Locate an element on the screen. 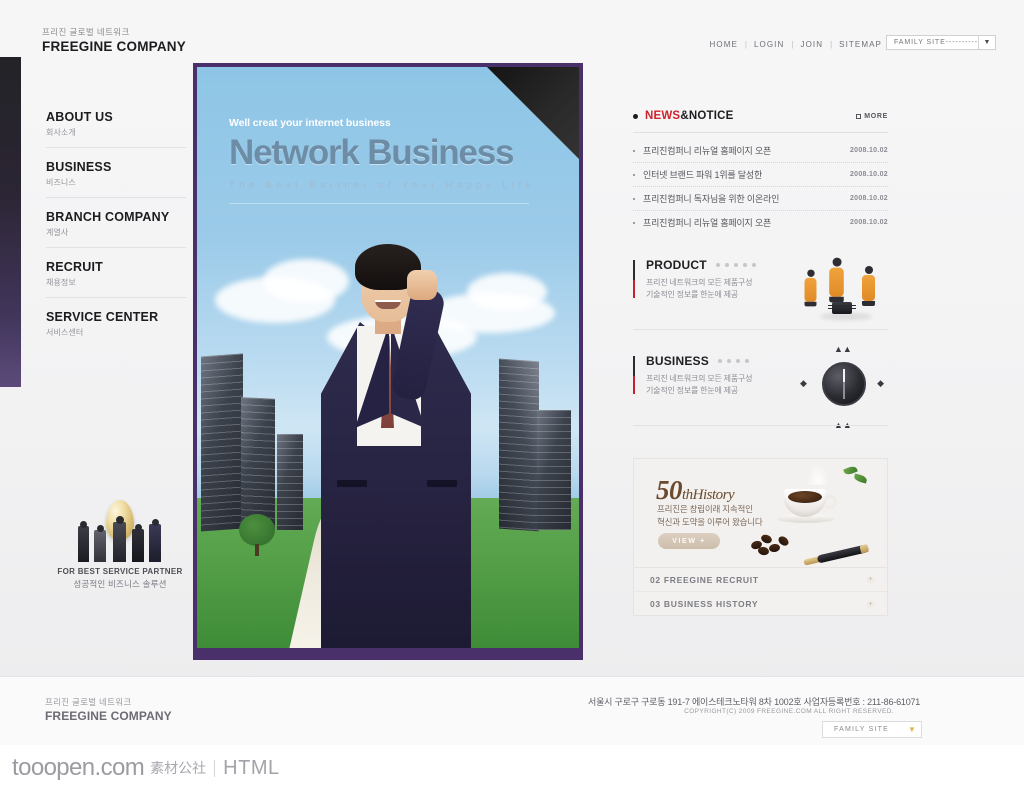 The image size is (1024, 791). square-icon is located at coordinates (859, 116).